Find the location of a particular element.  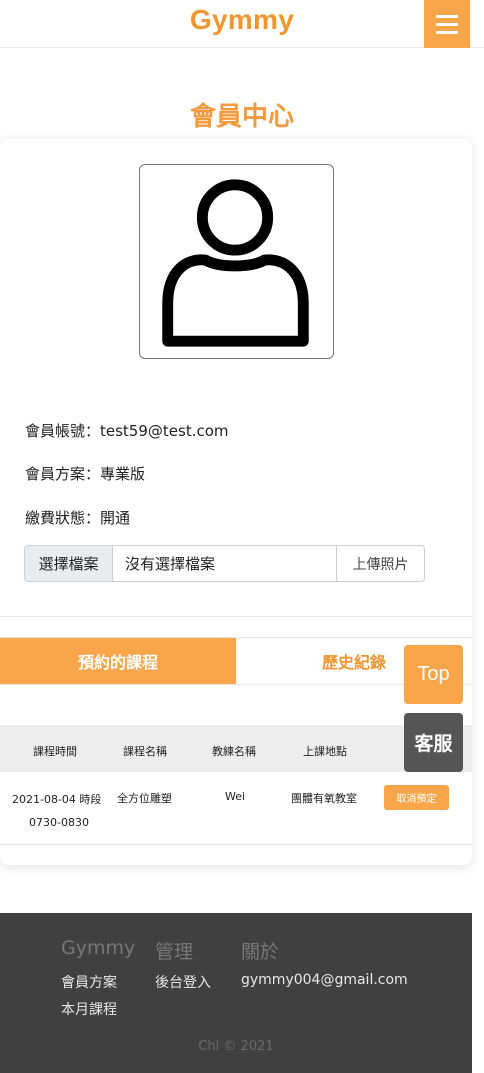

payment-status-info: 繳費狀態：開通 is located at coordinates (78, 518).